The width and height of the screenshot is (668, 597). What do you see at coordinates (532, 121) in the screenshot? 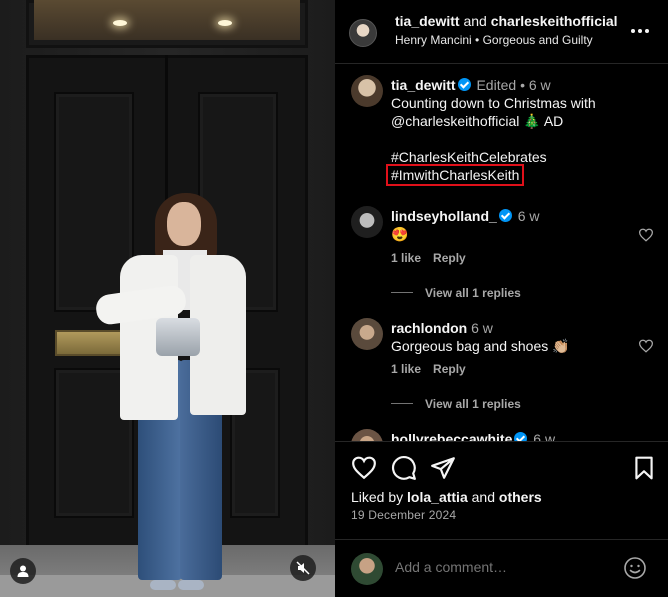
I see `tree-emoji: 🎄` at bounding box center [532, 121].